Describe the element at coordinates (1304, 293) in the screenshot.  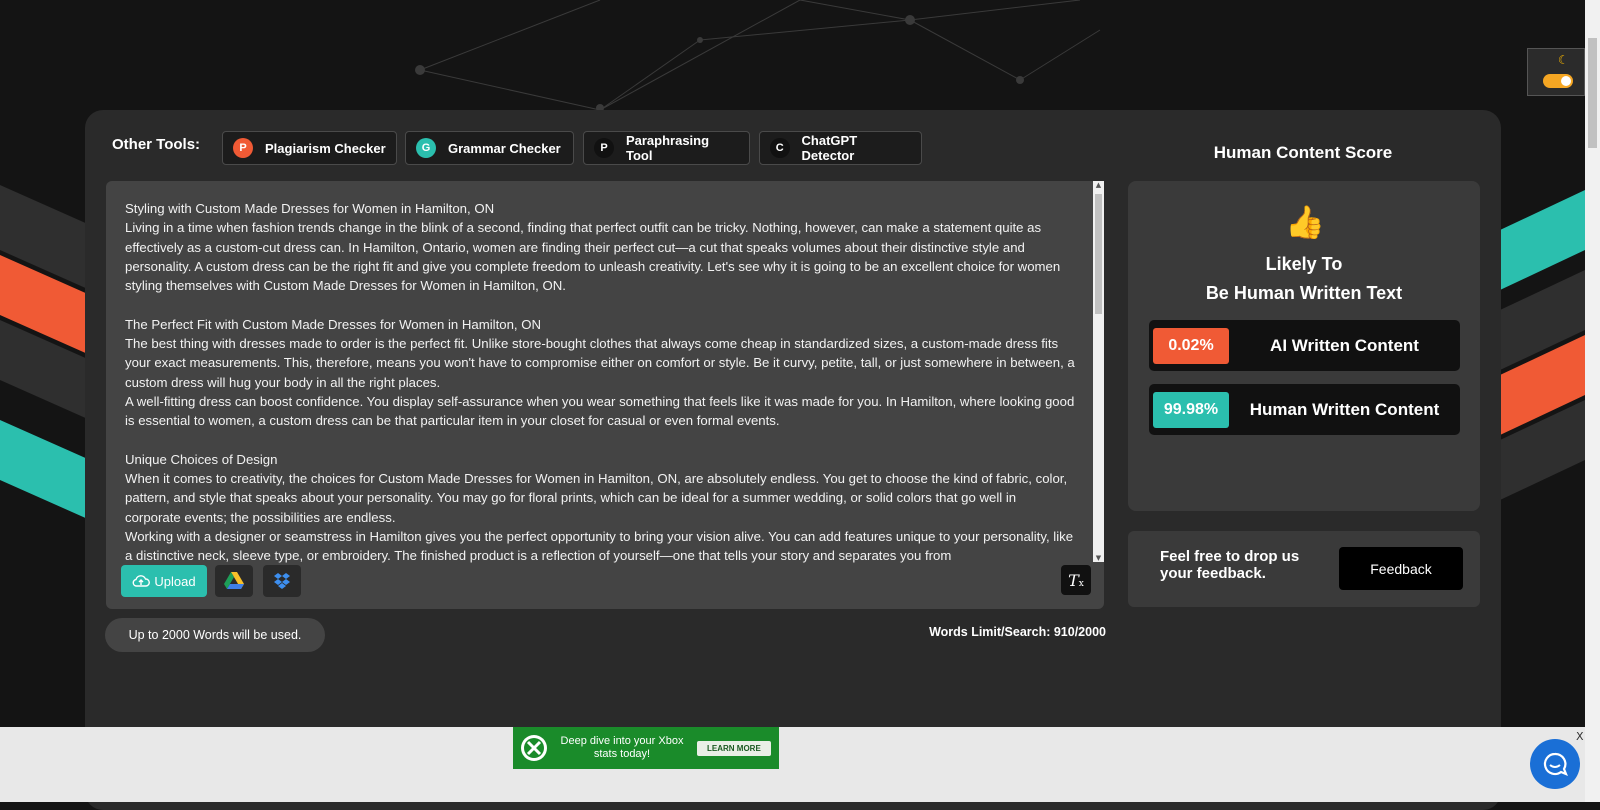
I see `verdict-line-2: Be Human Written Text` at that location.